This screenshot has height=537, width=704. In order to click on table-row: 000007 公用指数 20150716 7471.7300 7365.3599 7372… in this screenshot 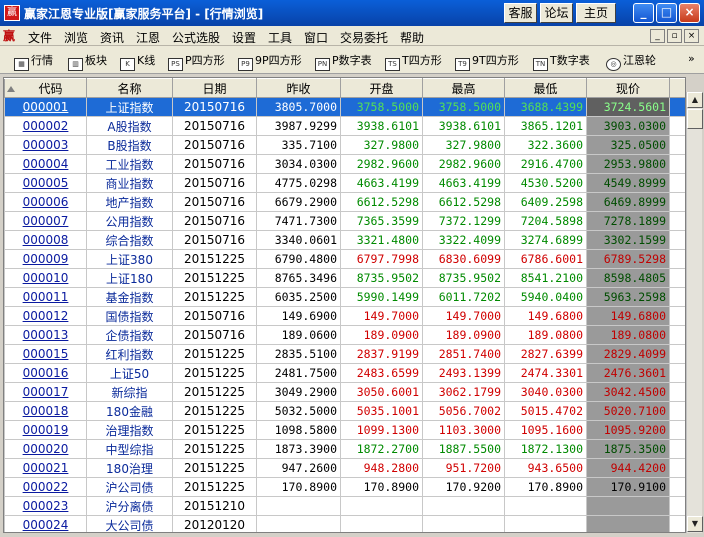, I will do `click(344, 221)`.